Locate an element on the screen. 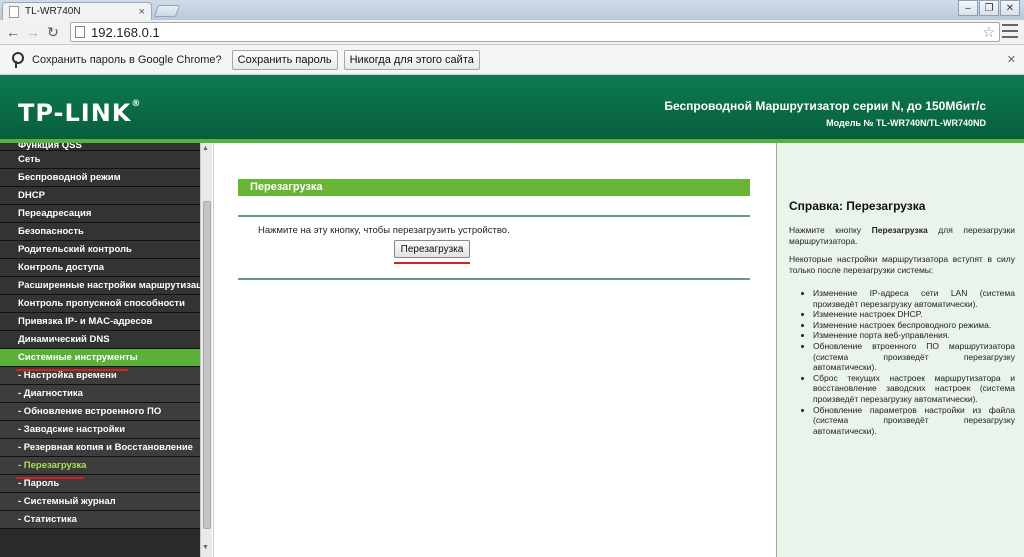  back-arrow-icon: ← is located at coordinates (13, 32).